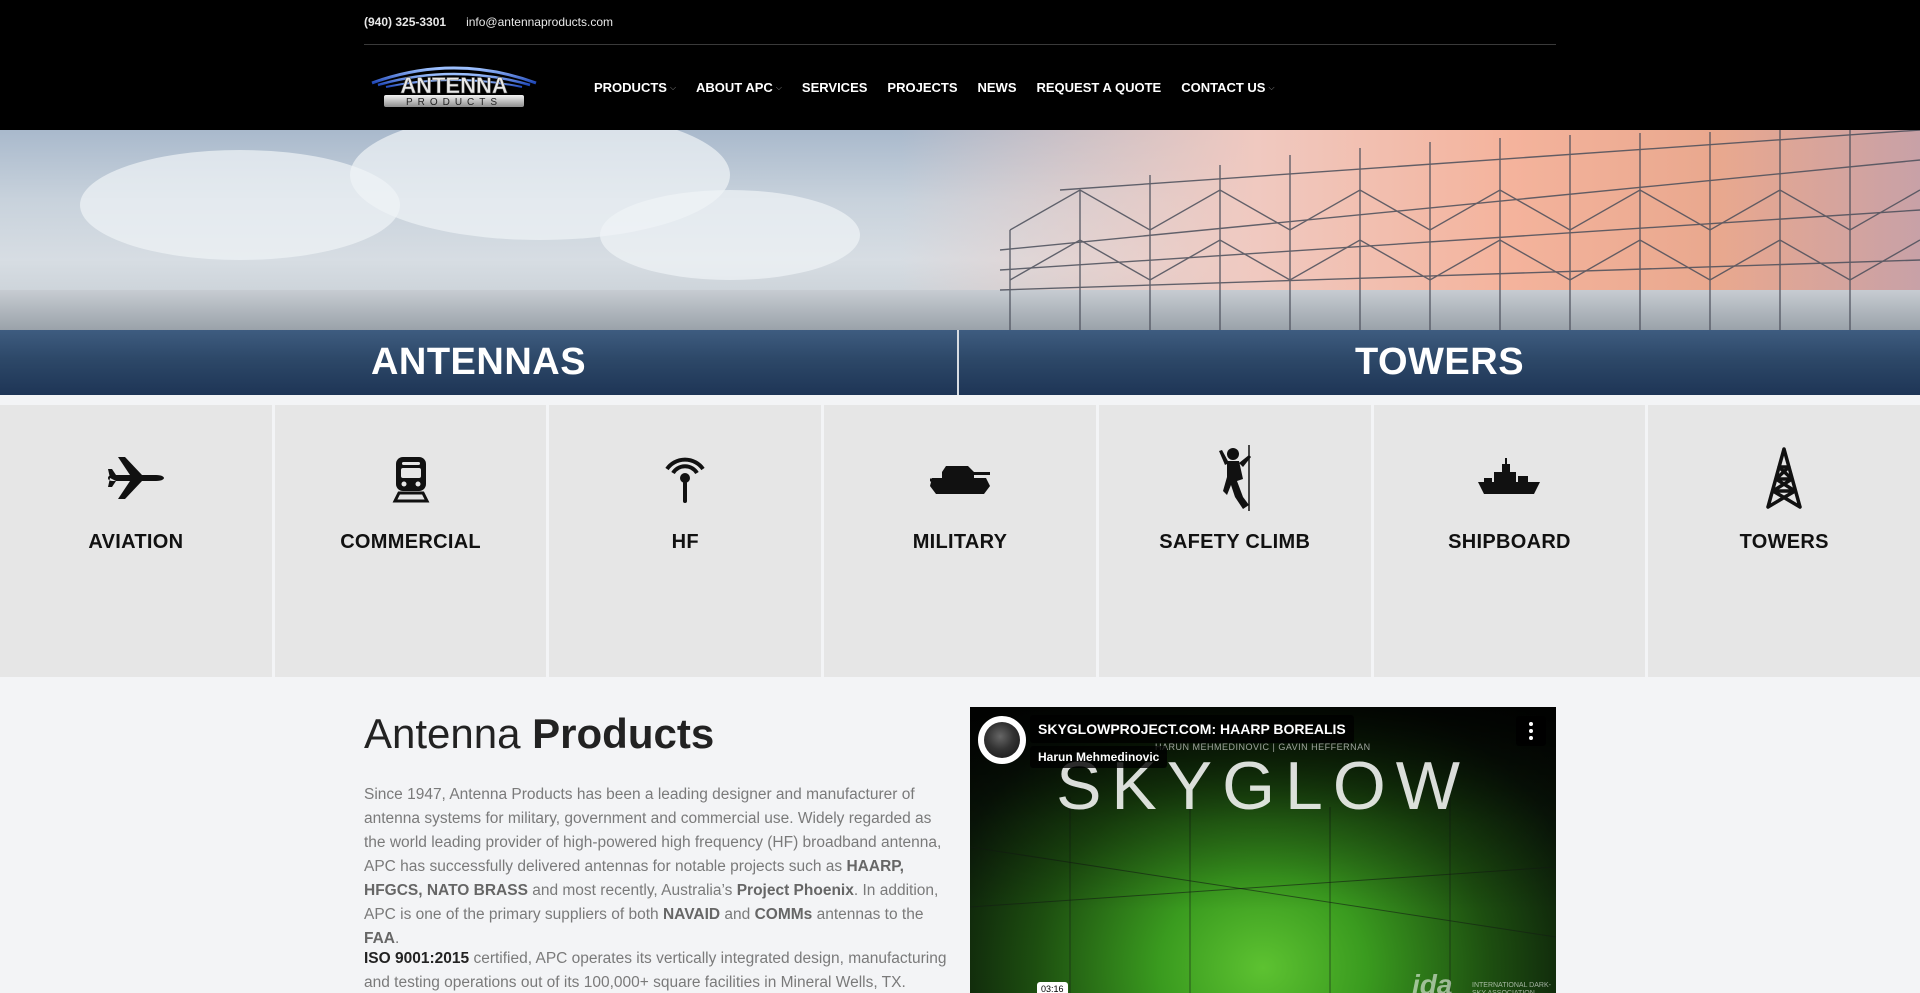  I want to click on video-credits: HARUN MEHMEDINOVIC | GAVIN HEFFERNAN, so click(1263, 747).